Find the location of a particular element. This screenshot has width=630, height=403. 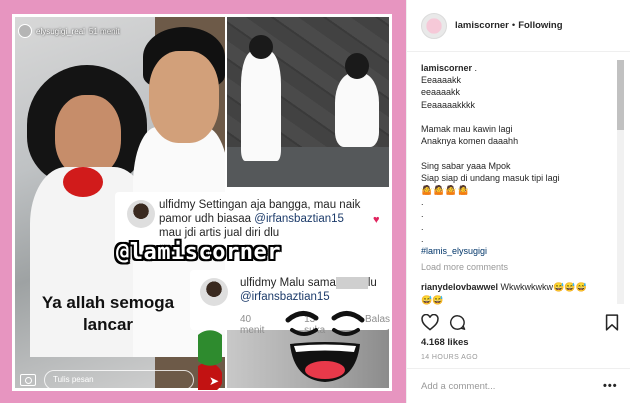

story-header: elysugigi_real 51 menit is located at coordinates (69, 31).